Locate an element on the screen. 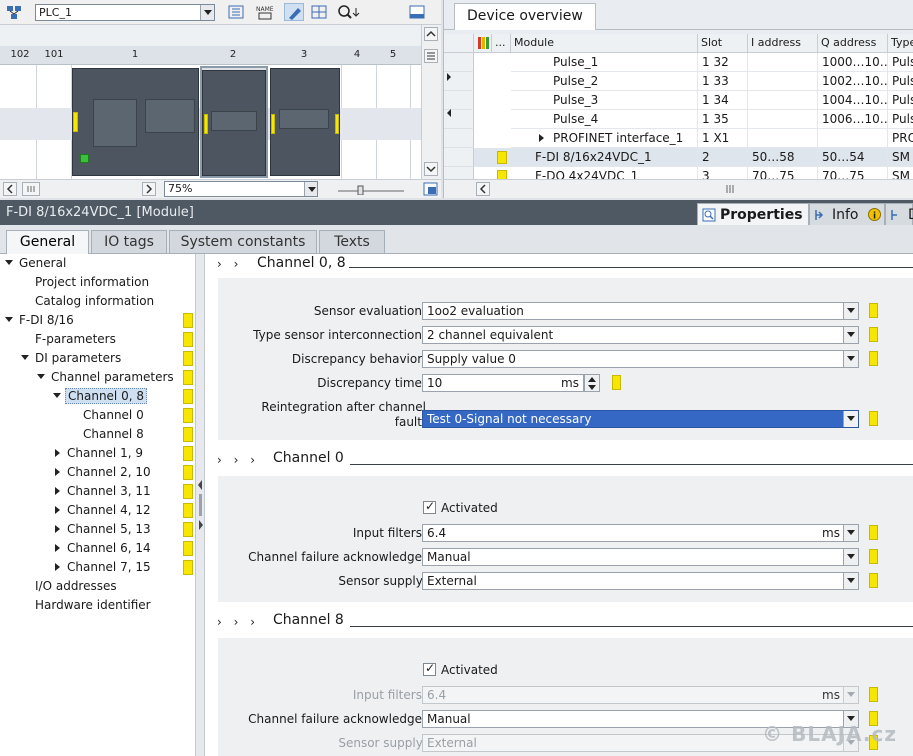  fit-page-icon is located at coordinates (236, 12).